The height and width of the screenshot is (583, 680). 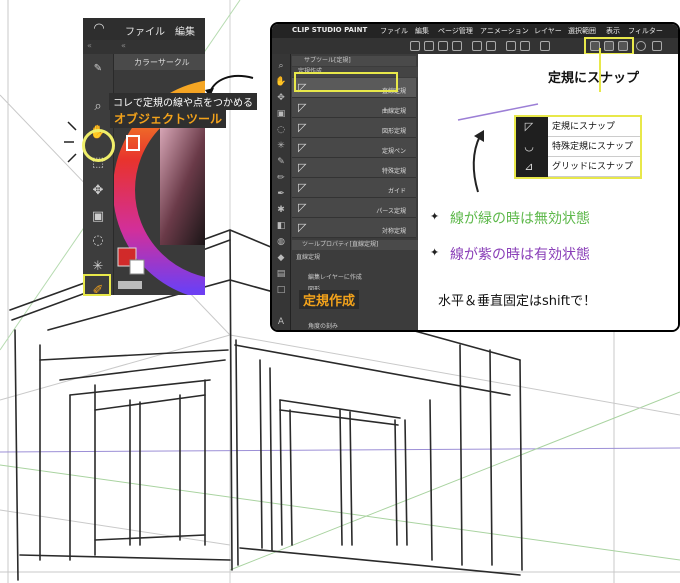 I want to click on open-icon, so click(x=429, y=46).